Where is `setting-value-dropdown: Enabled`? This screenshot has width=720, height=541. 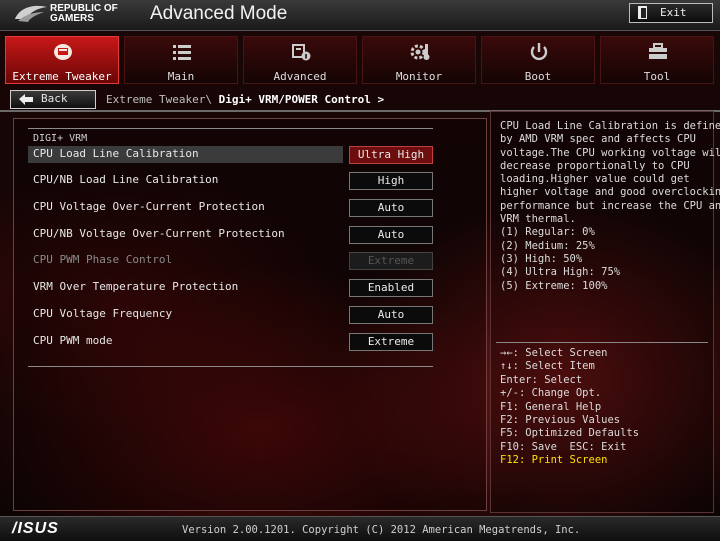
setting-value-dropdown: Enabled is located at coordinates (391, 288).